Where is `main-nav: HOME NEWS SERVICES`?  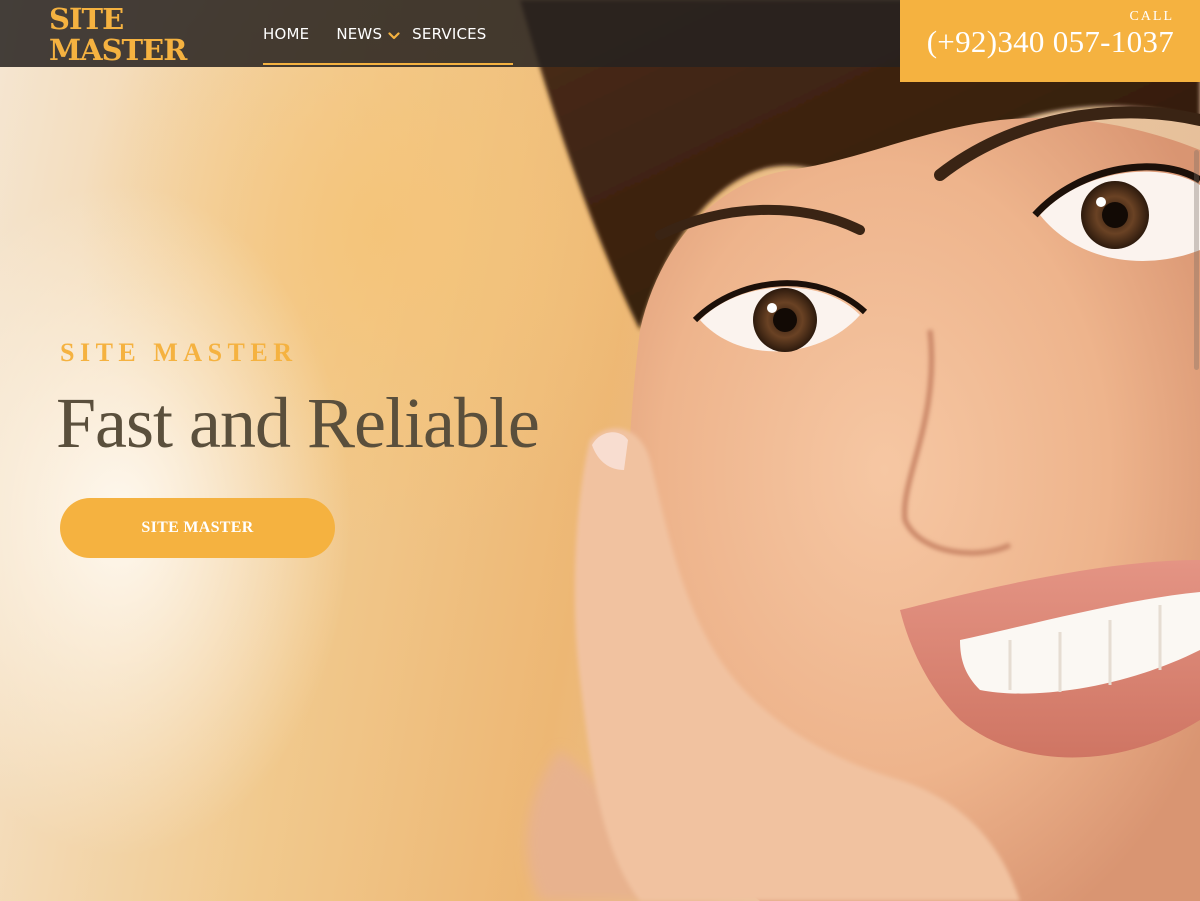 main-nav: HOME NEWS SERVICES is located at coordinates (375, 33).